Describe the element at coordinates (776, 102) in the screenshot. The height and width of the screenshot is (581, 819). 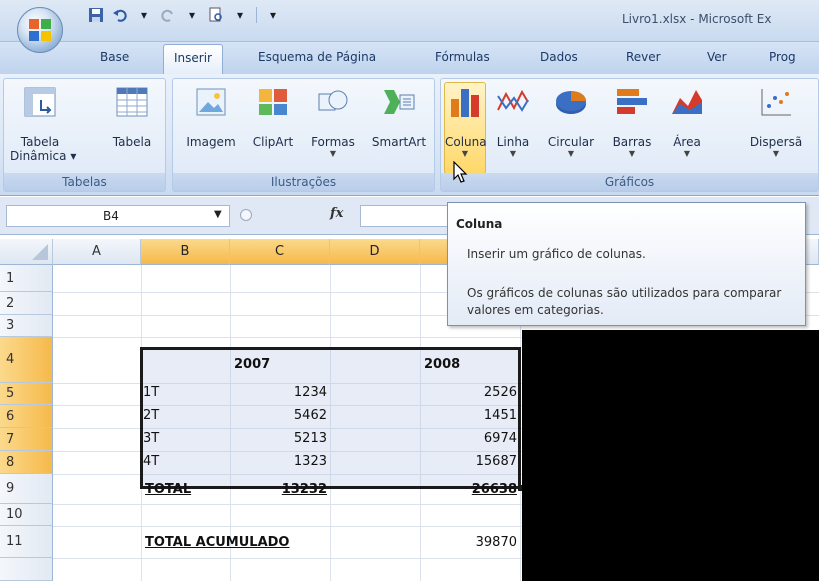
I see `scatter-chart-icon` at that location.